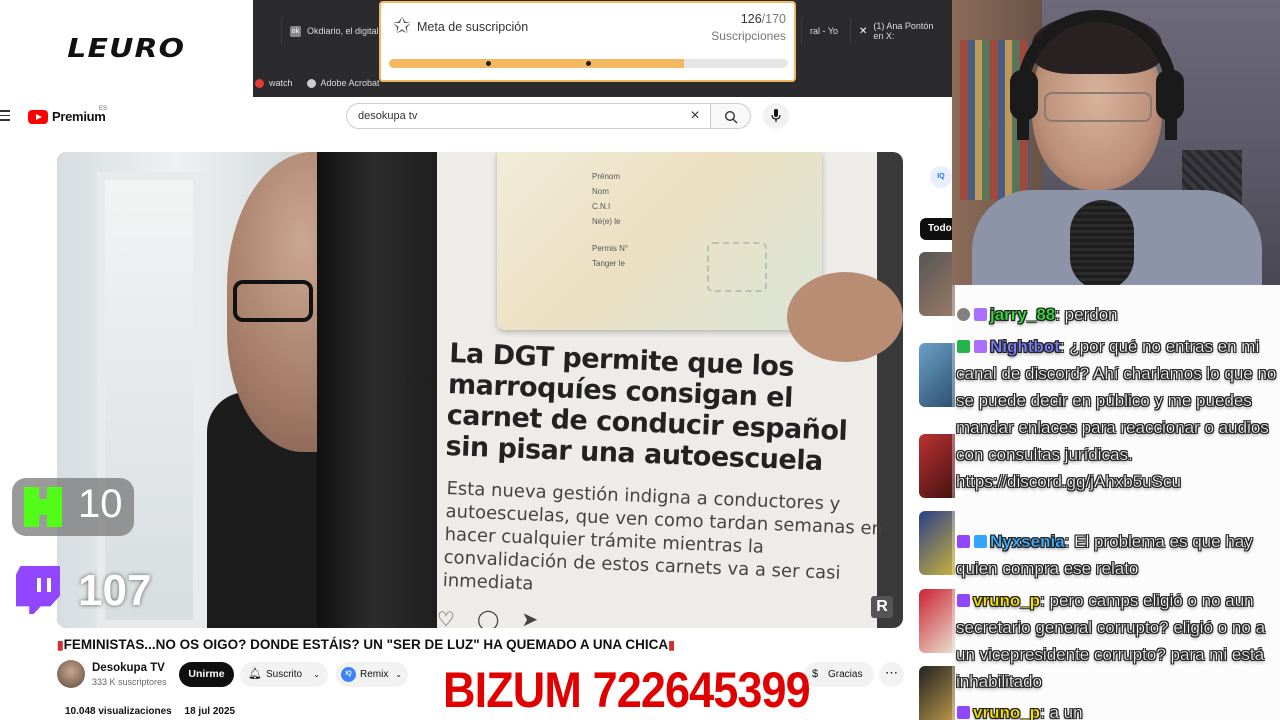 The image size is (1280, 720). What do you see at coordinates (79, 116) in the screenshot?
I see `youtube-premium-label: Premium` at bounding box center [79, 116].